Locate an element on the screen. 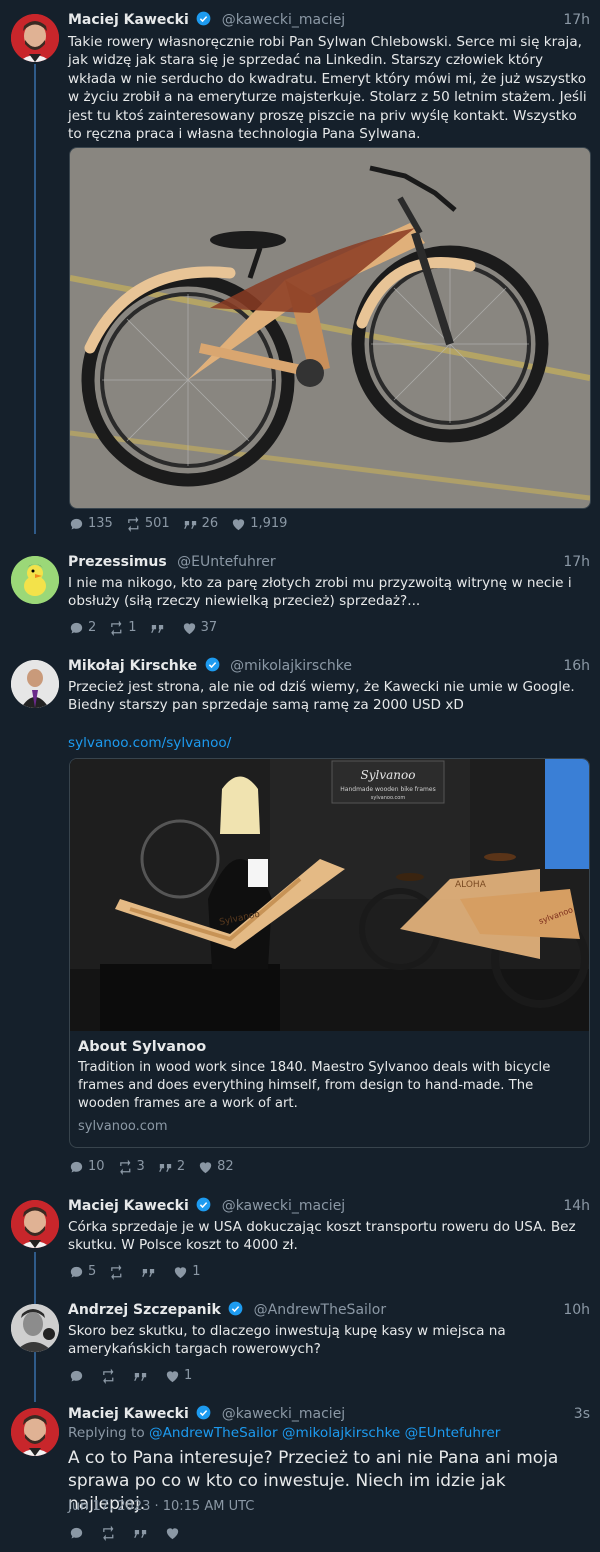  tweet-link: sylvanoo.com/sylvanoo/ is located at coordinates (149, 743).